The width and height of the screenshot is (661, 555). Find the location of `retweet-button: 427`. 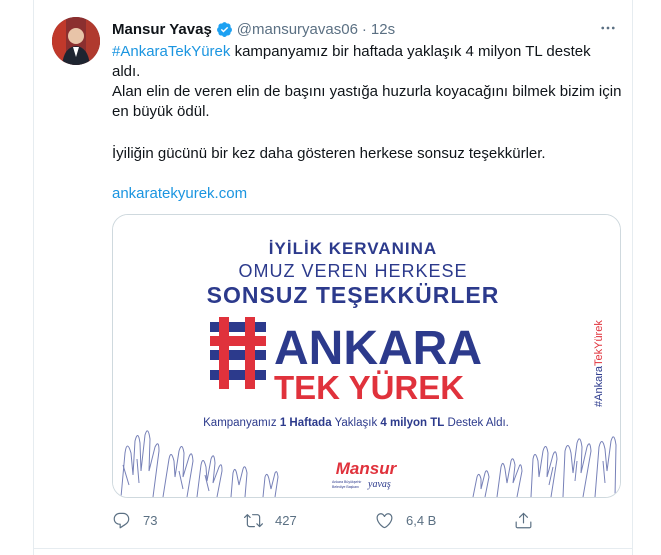

retweet-button: 427 is located at coordinates (270, 520).